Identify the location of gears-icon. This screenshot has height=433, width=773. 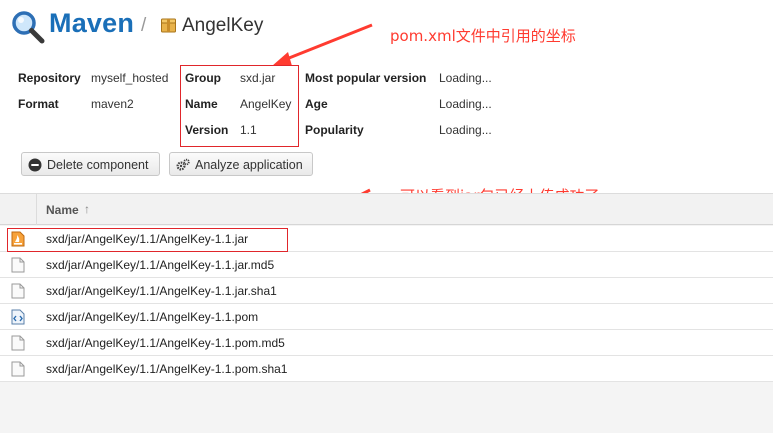
(183, 164).